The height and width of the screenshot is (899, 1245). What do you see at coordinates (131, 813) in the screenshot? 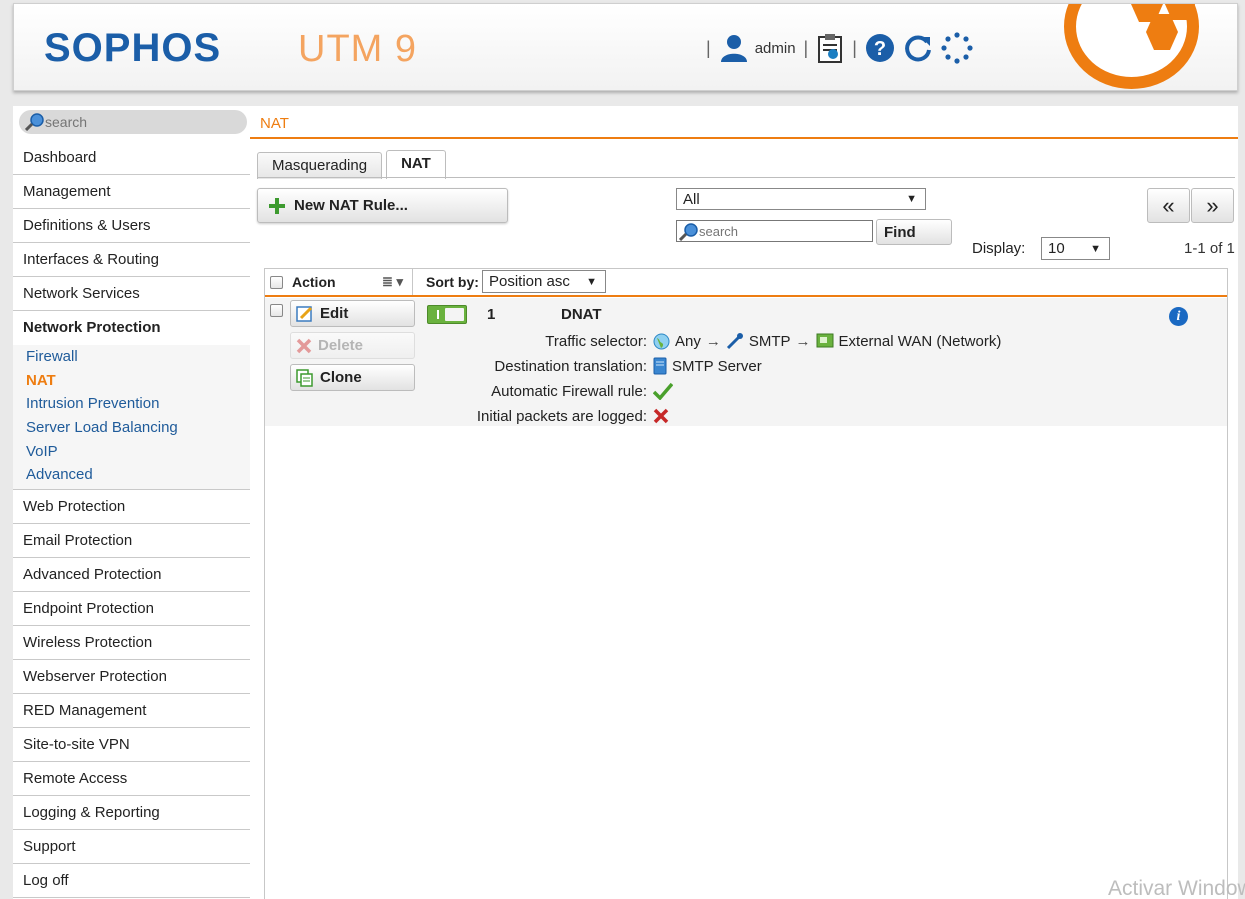
I see `sidebar-item-logging-reporting: Logging & Reporting` at bounding box center [131, 813].